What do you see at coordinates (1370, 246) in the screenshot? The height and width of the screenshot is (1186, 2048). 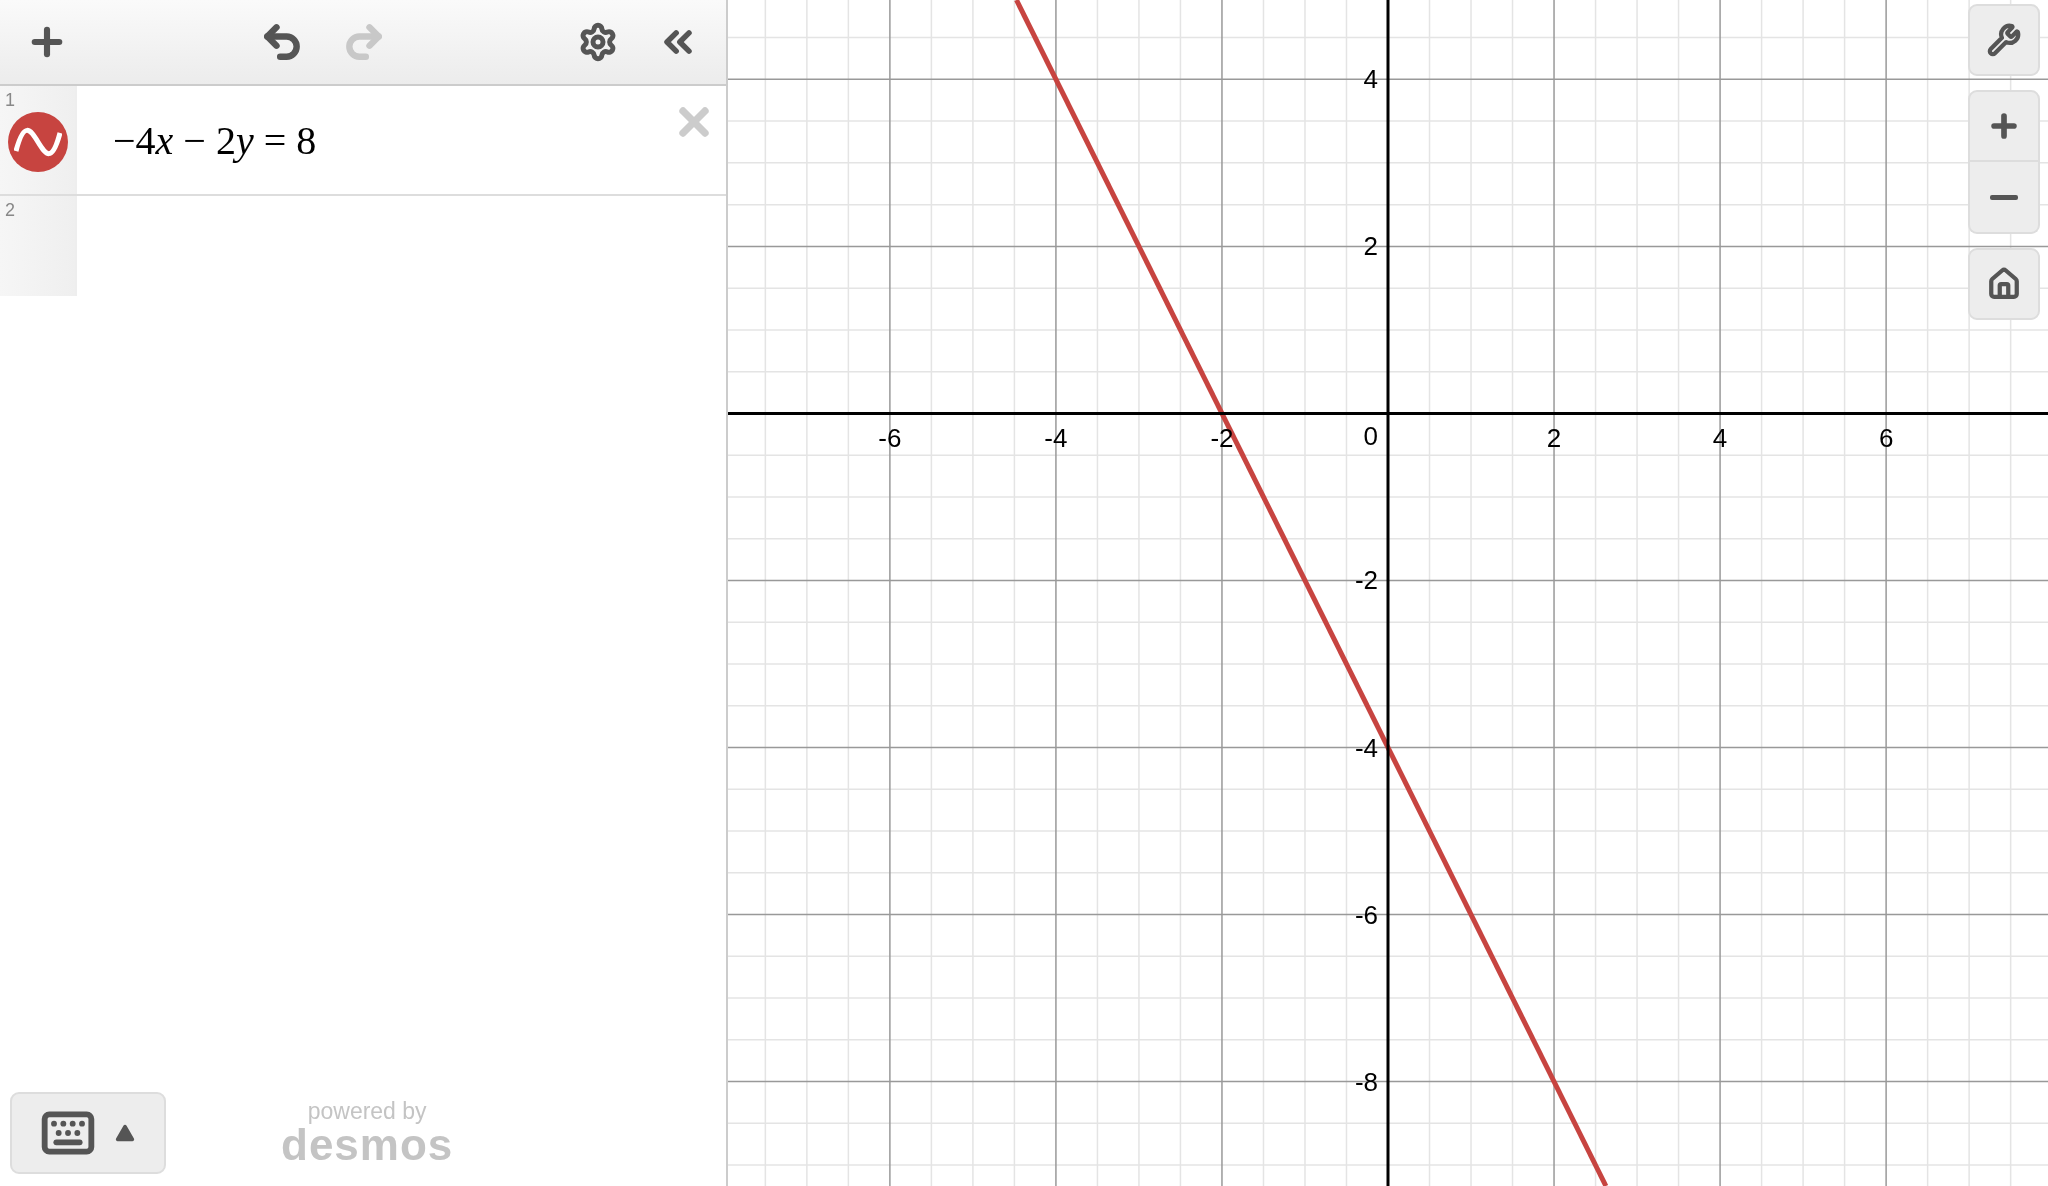 I see `y-tick-label: 2` at bounding box center [1370, 246].